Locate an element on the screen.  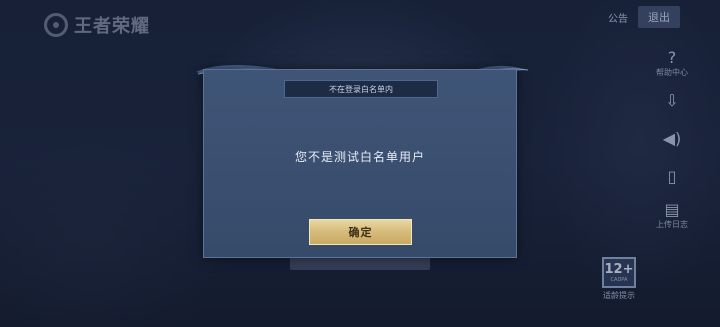
logout-button: 退出 is located at coordinates (659, 17).